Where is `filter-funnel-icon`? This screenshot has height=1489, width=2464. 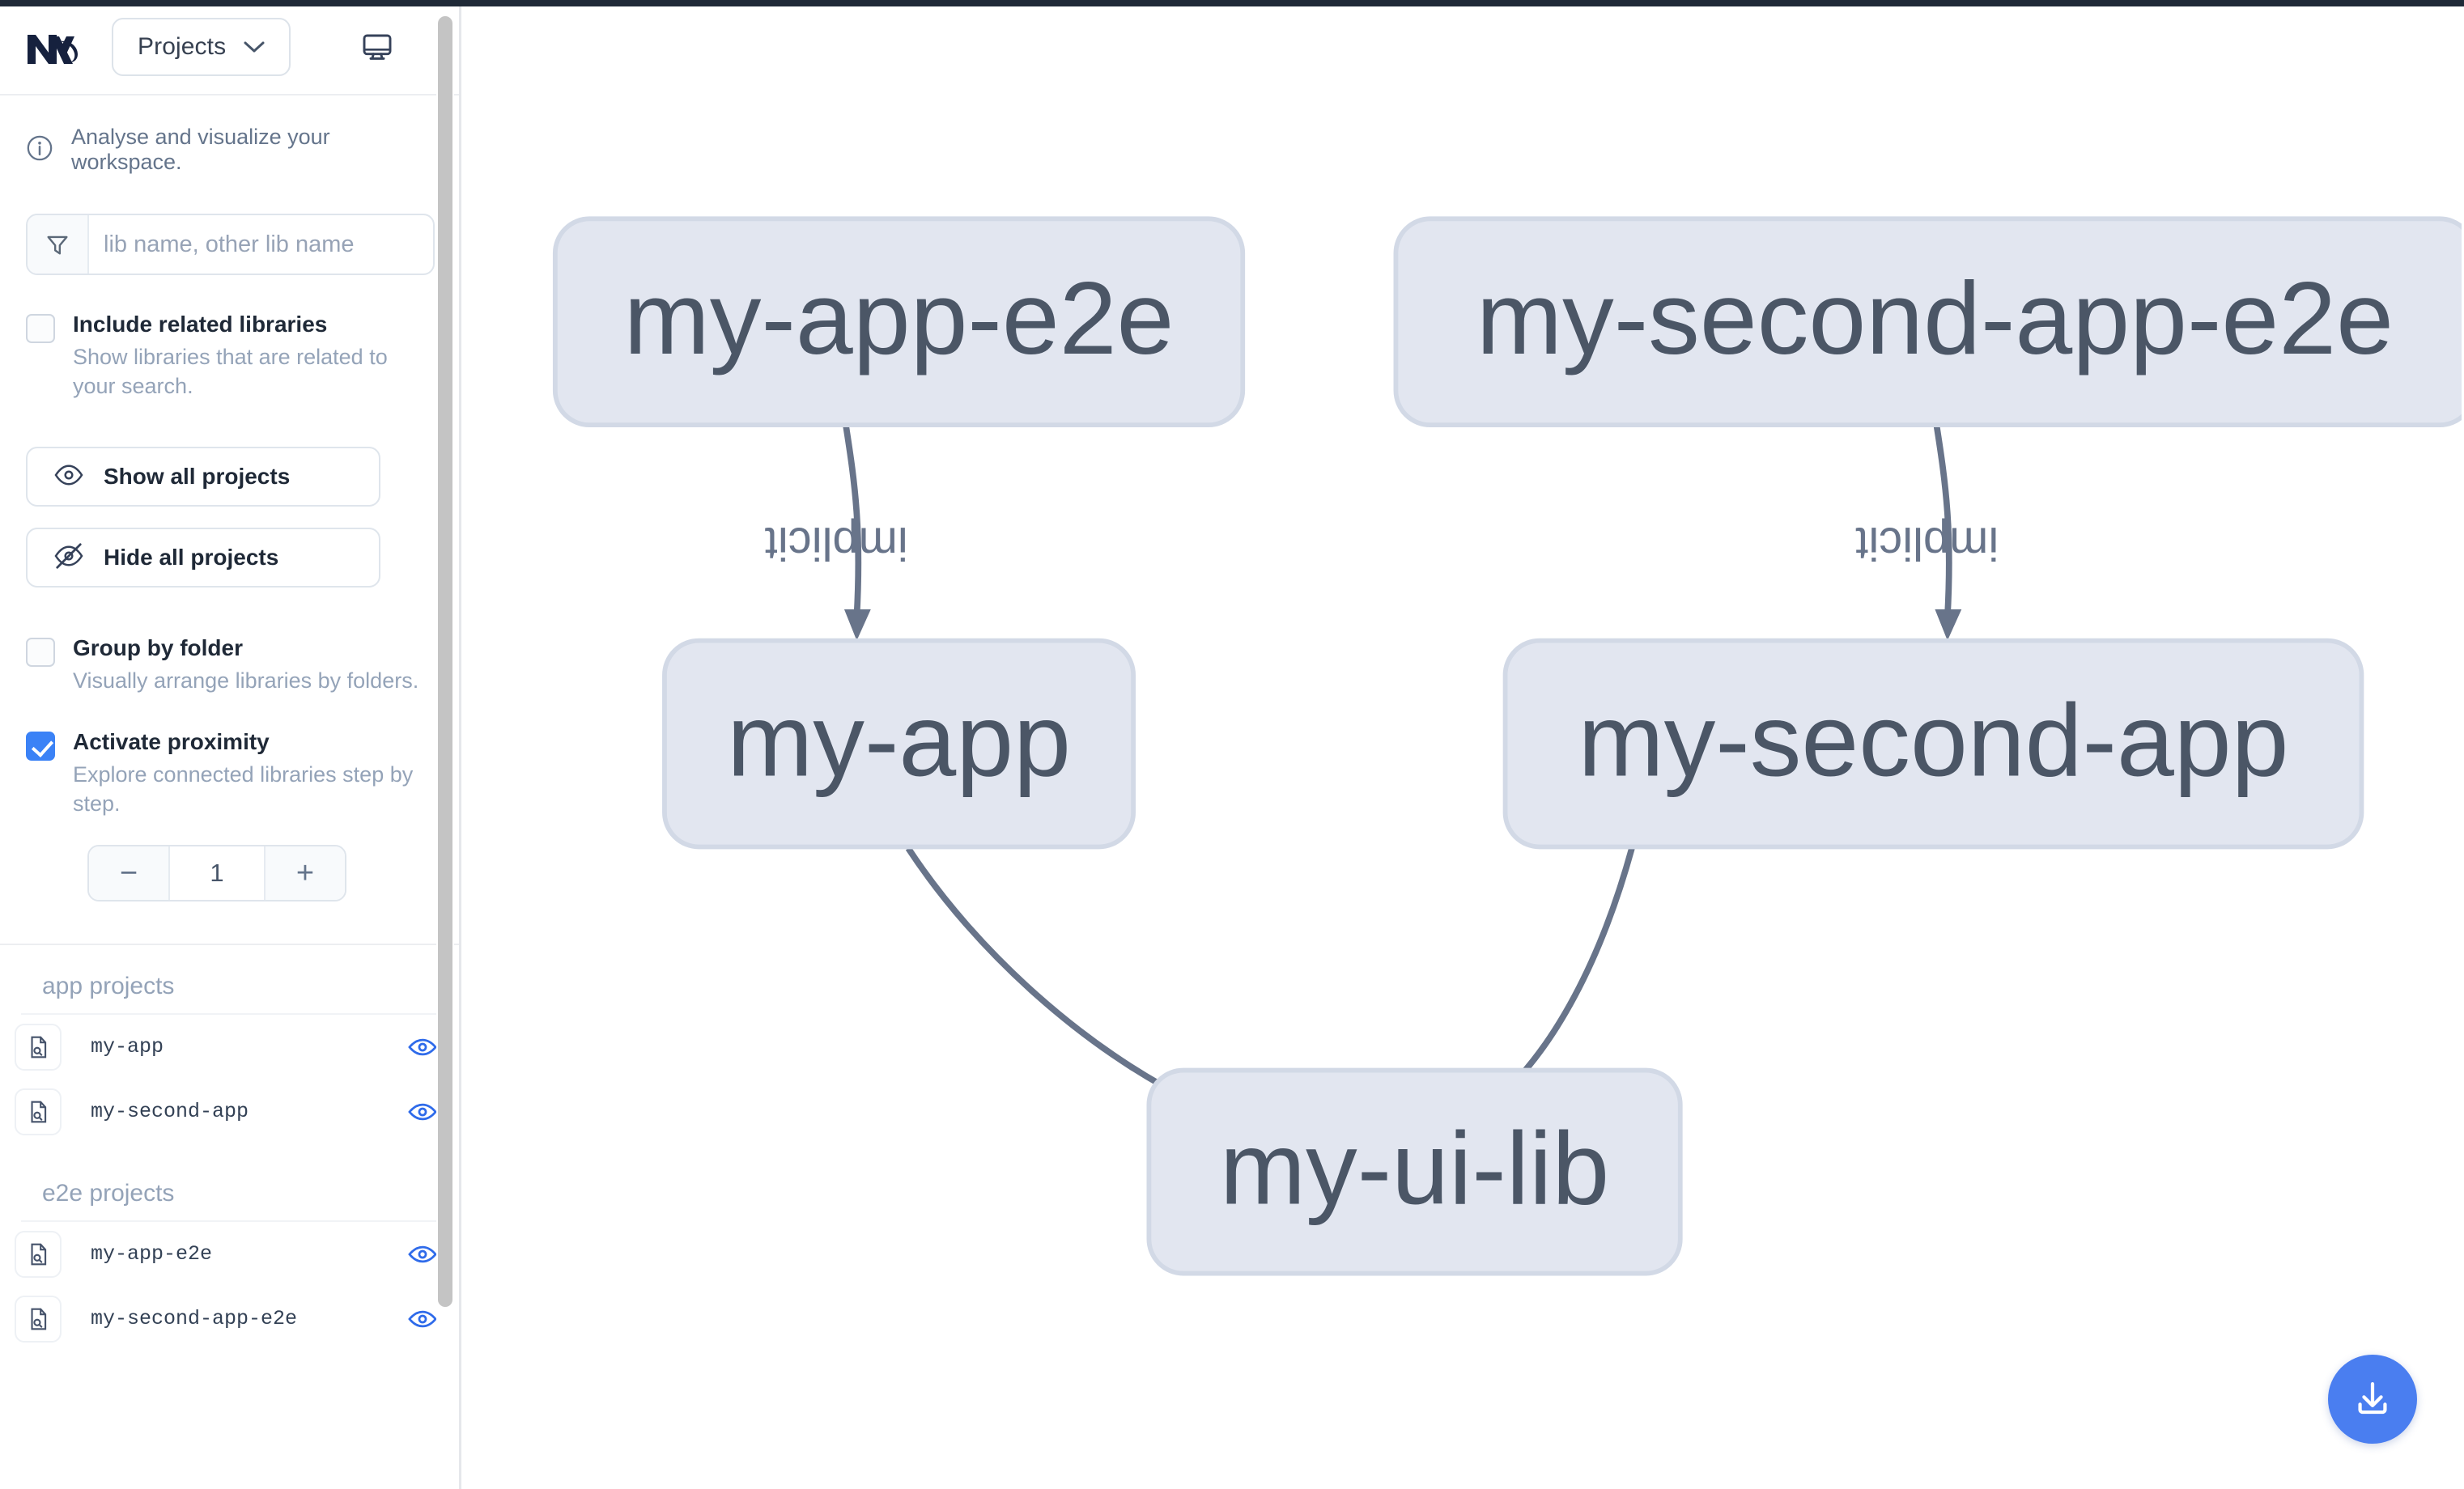 filter-funnel-icon is located at coordinates (59, 244).